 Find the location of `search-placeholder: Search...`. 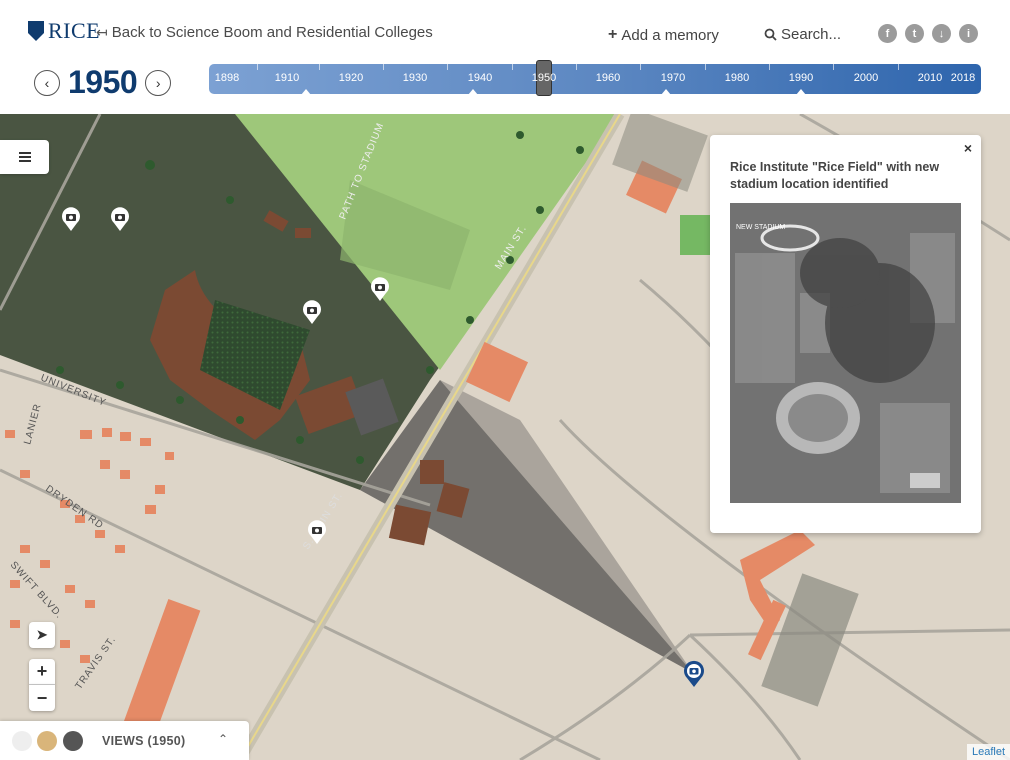

search-placeholder: Search... is located at coordinates (811, 34).